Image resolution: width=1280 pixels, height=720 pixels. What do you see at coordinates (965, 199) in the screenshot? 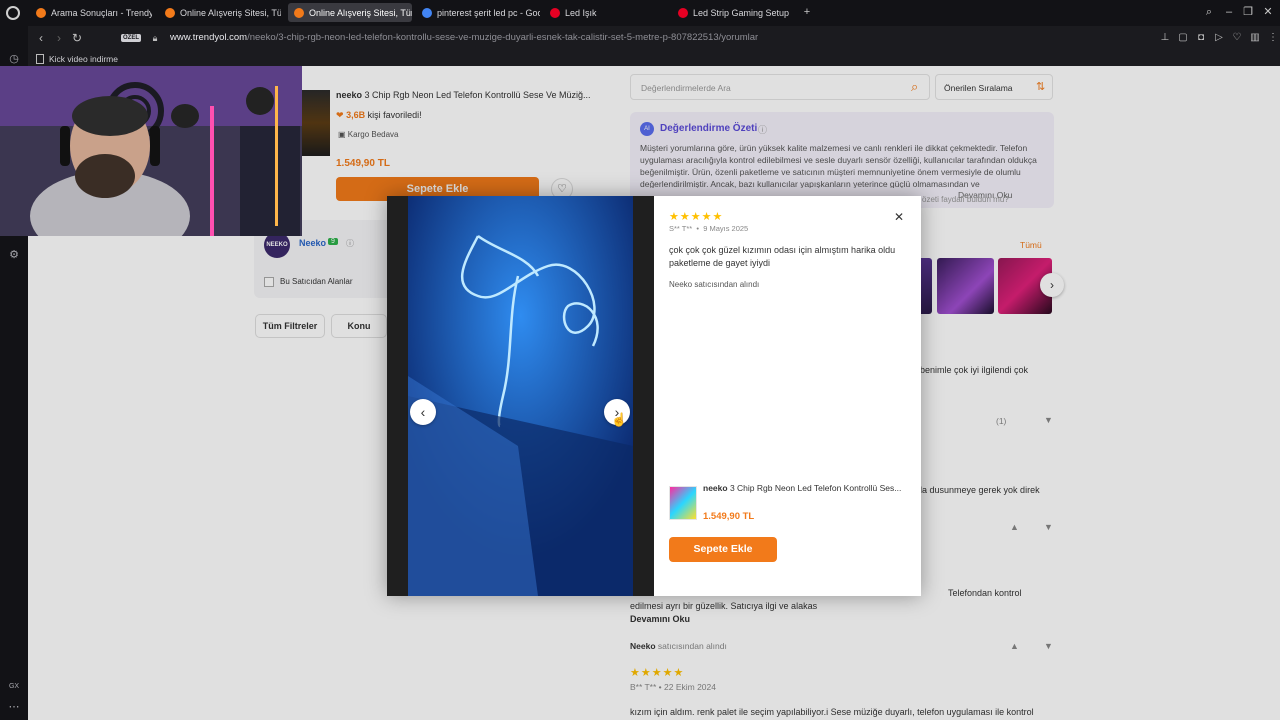
I see `summary-feedback-question: özeti faydalı buldun mu?` at bounding box center [965, 199].